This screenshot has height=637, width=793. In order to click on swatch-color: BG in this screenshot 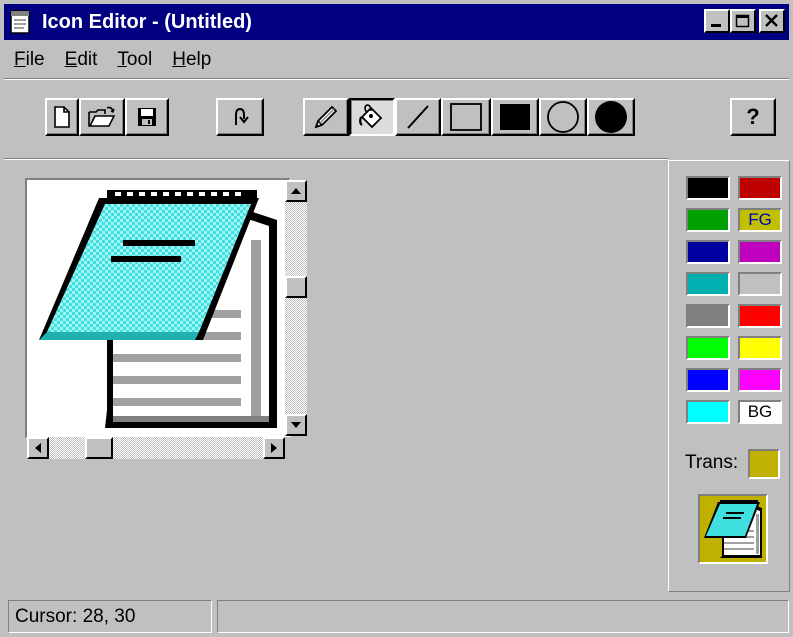, I will do `click(760, 412)`.